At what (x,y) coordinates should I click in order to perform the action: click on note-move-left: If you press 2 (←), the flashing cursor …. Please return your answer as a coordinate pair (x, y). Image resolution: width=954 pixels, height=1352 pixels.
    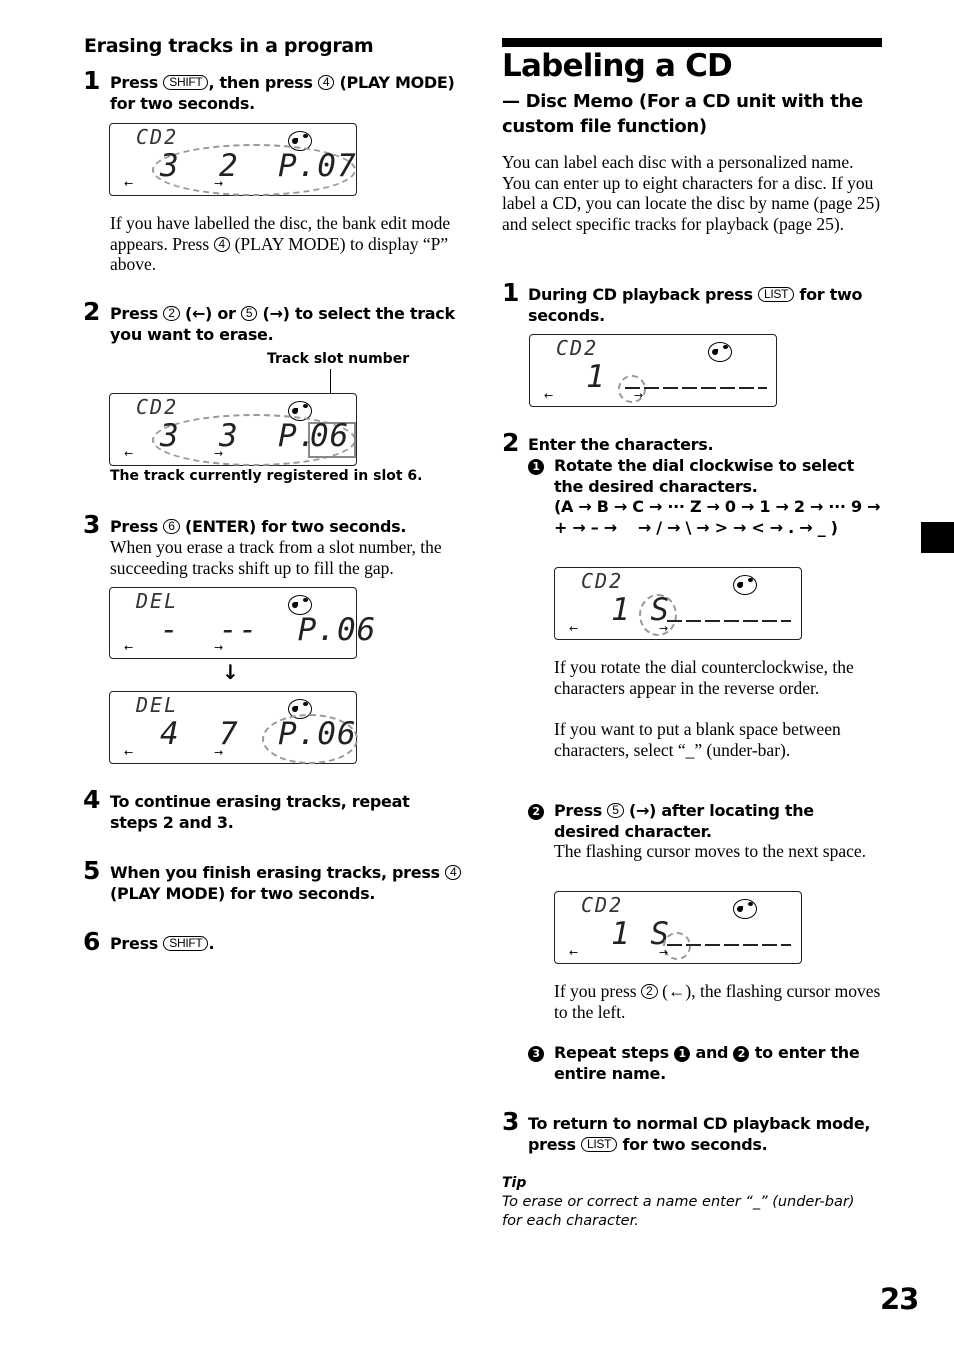
    Looking at the image, I should click on (719, 1001).